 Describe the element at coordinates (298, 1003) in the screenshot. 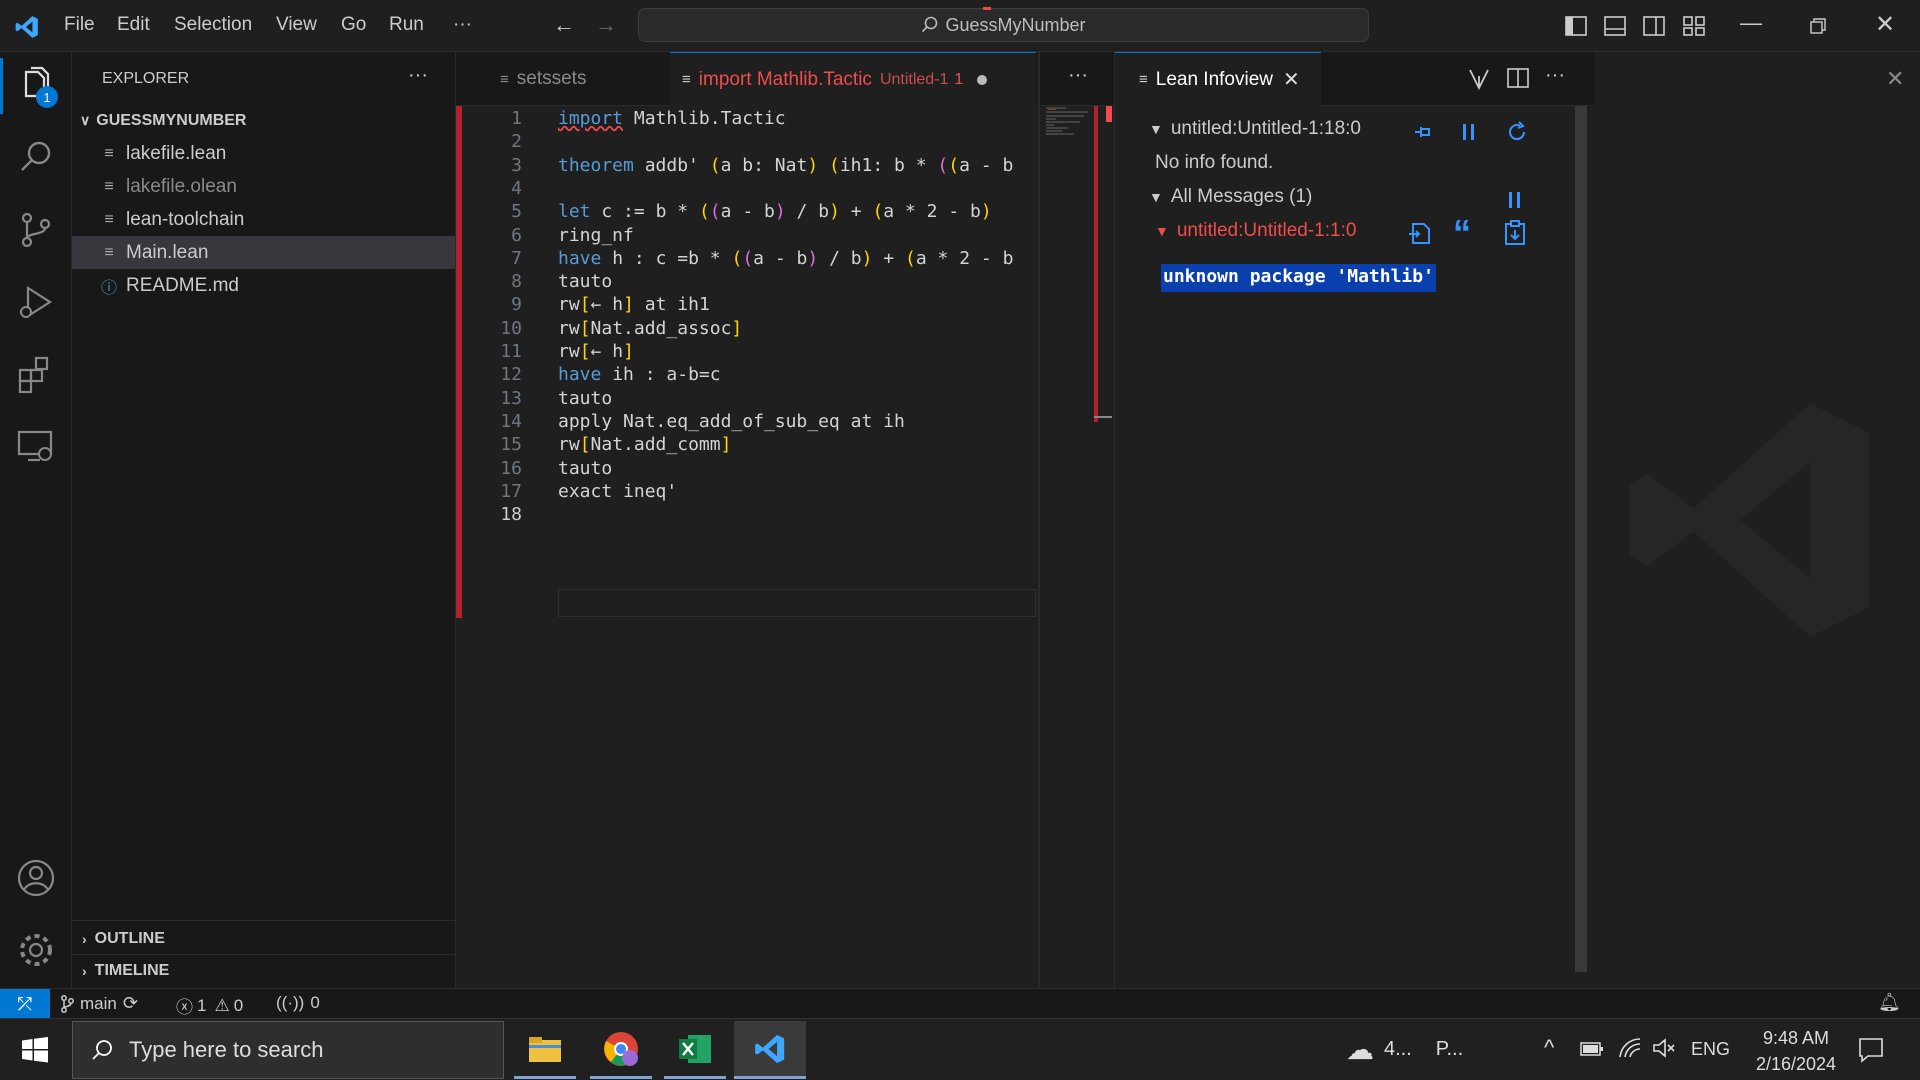

I see `ports-status: ((·)) 0` at that location.